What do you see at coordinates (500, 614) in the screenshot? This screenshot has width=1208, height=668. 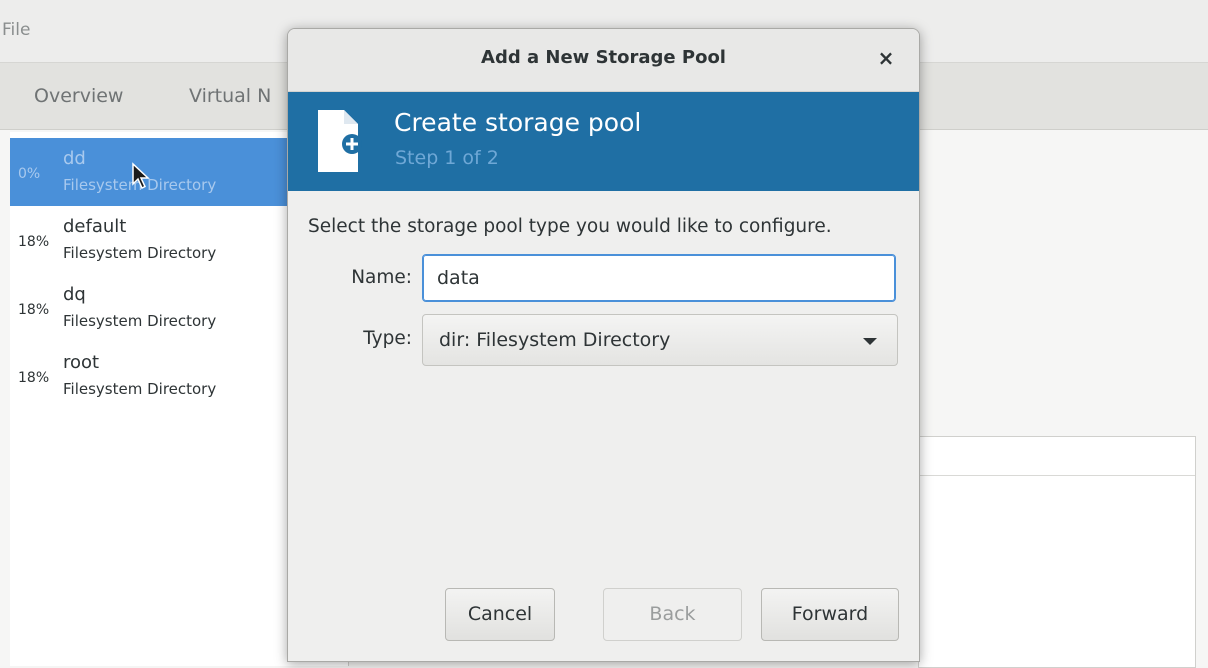 I see `cancel-button: Cancel` at bounding box center [500, 614].